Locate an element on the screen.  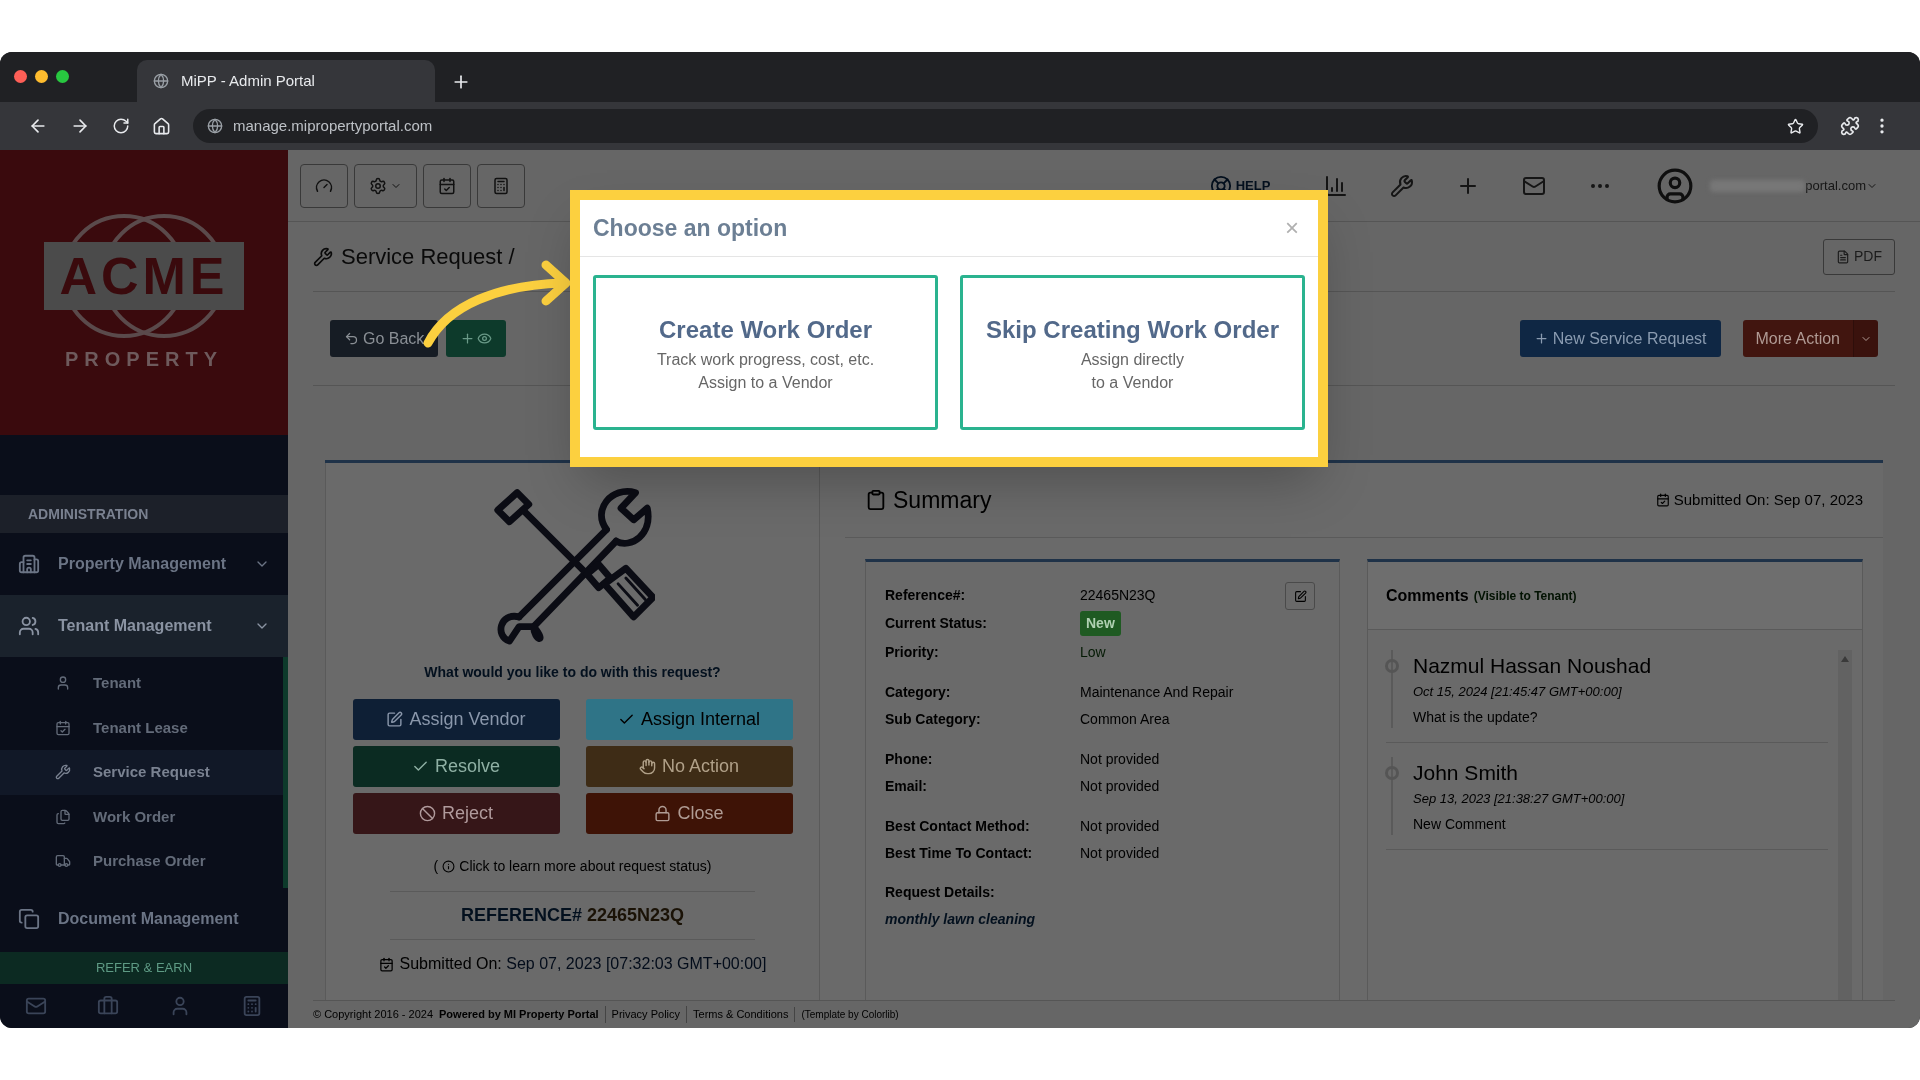
mail-icon is located at coordinates (36, 1006).